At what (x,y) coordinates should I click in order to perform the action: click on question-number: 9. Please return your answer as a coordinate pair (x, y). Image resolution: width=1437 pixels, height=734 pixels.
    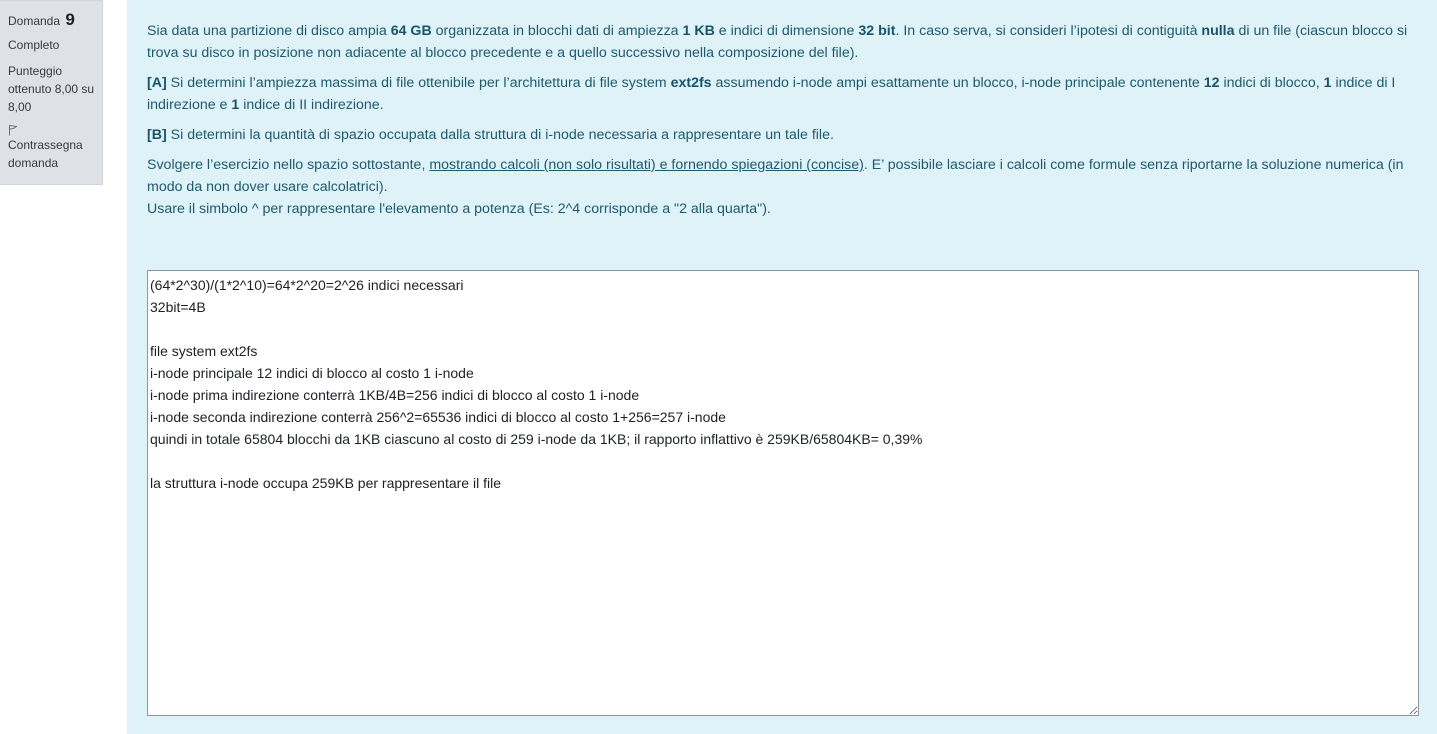
    Looking at the image, I should click on (70, 19).